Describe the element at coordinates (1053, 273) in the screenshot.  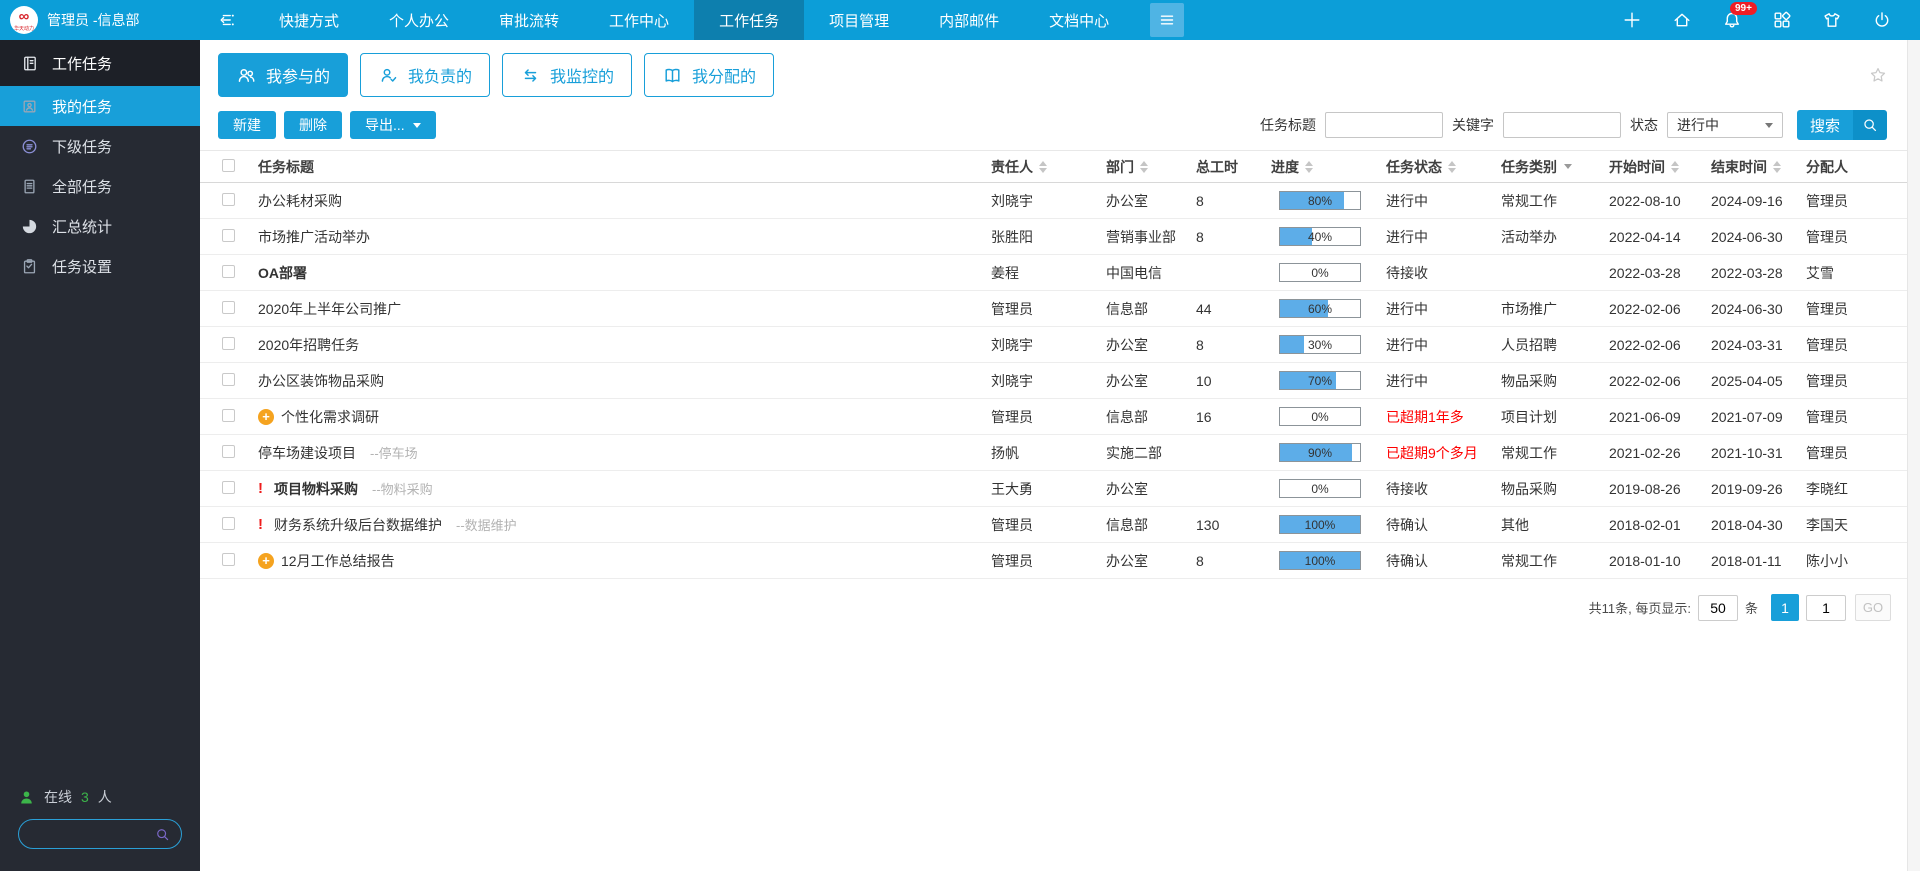
I see `table-row: OA部署 姜程 中国电信 0% 待接收 2022-03-28 2022-03-28 艾雪` at that location.